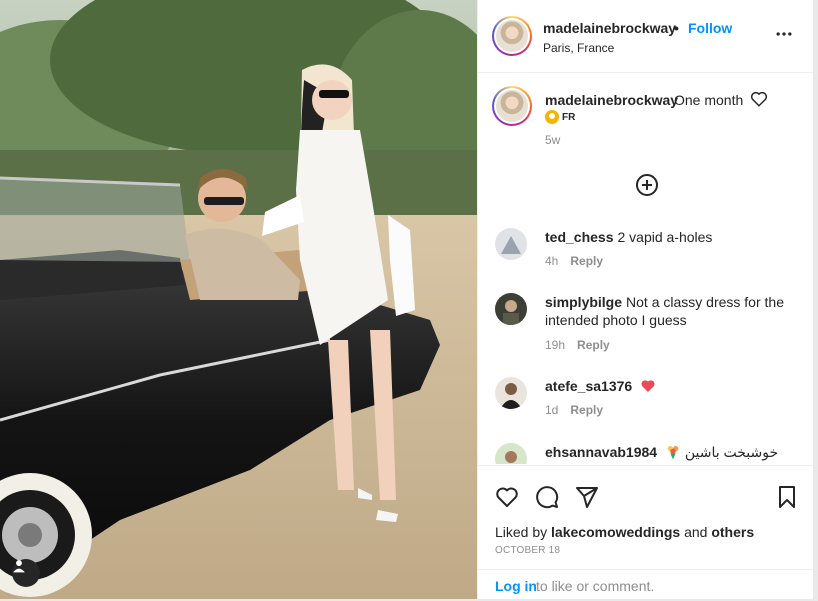 Image resolution: width=818 pixels, height=601 pixels. I want to click on action-bar, so click(645, 487).